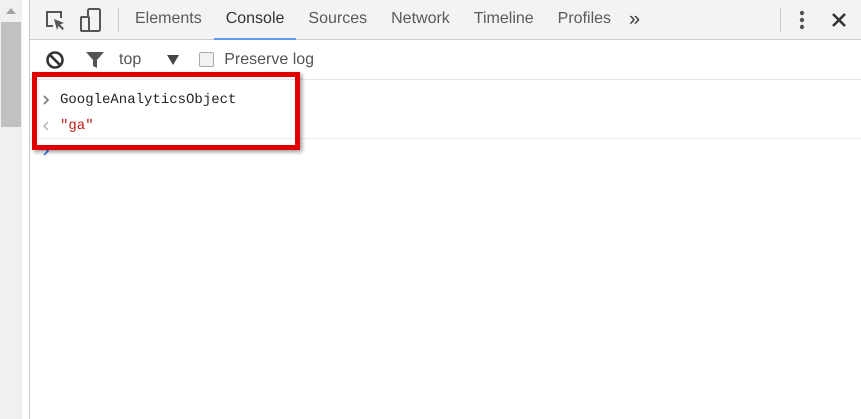 This screenshot has width=861, height=419. Describe the element at coordinates (77, 126) in the screenshot. I see `result-text: "ga"` at that location.